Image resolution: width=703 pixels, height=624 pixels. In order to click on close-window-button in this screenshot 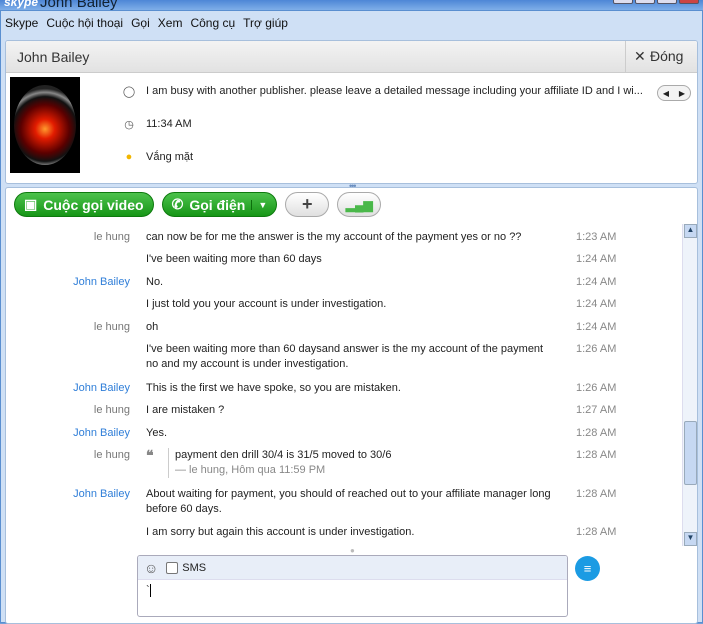, I will do `click(689, 2)`.